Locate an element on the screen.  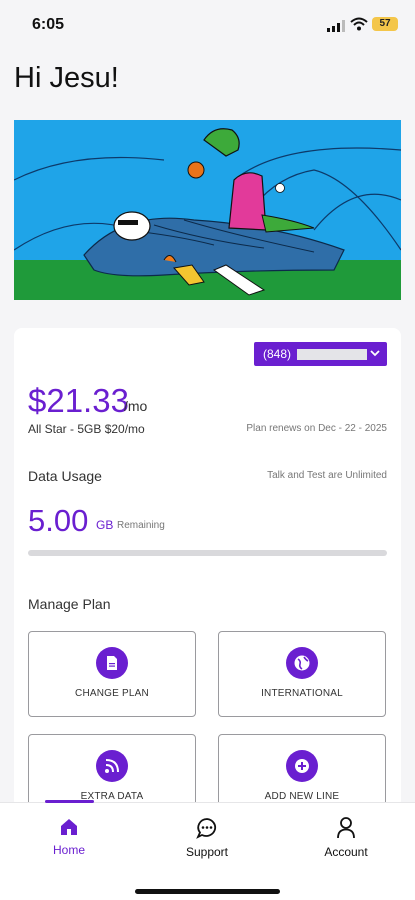
data-usage-fill is located at coordinates (207, 553).